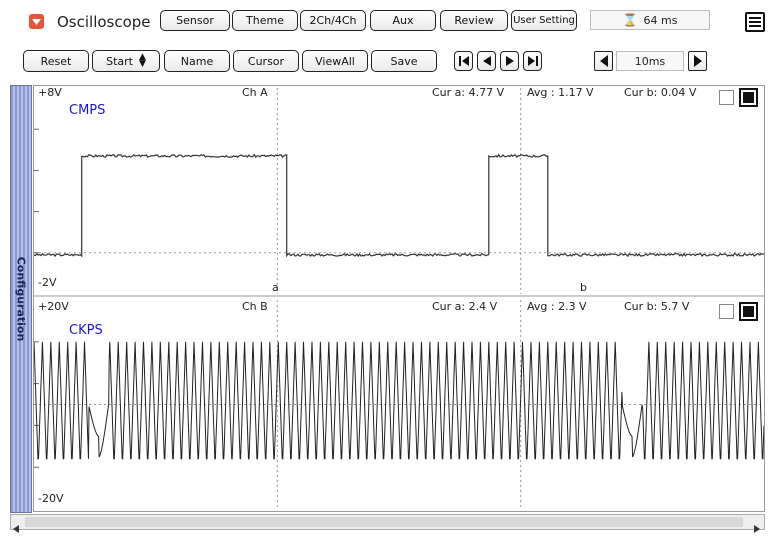 The width and height of the screenshot is (776, 541). I want to click on chb-checkbox, so click(726, 311).